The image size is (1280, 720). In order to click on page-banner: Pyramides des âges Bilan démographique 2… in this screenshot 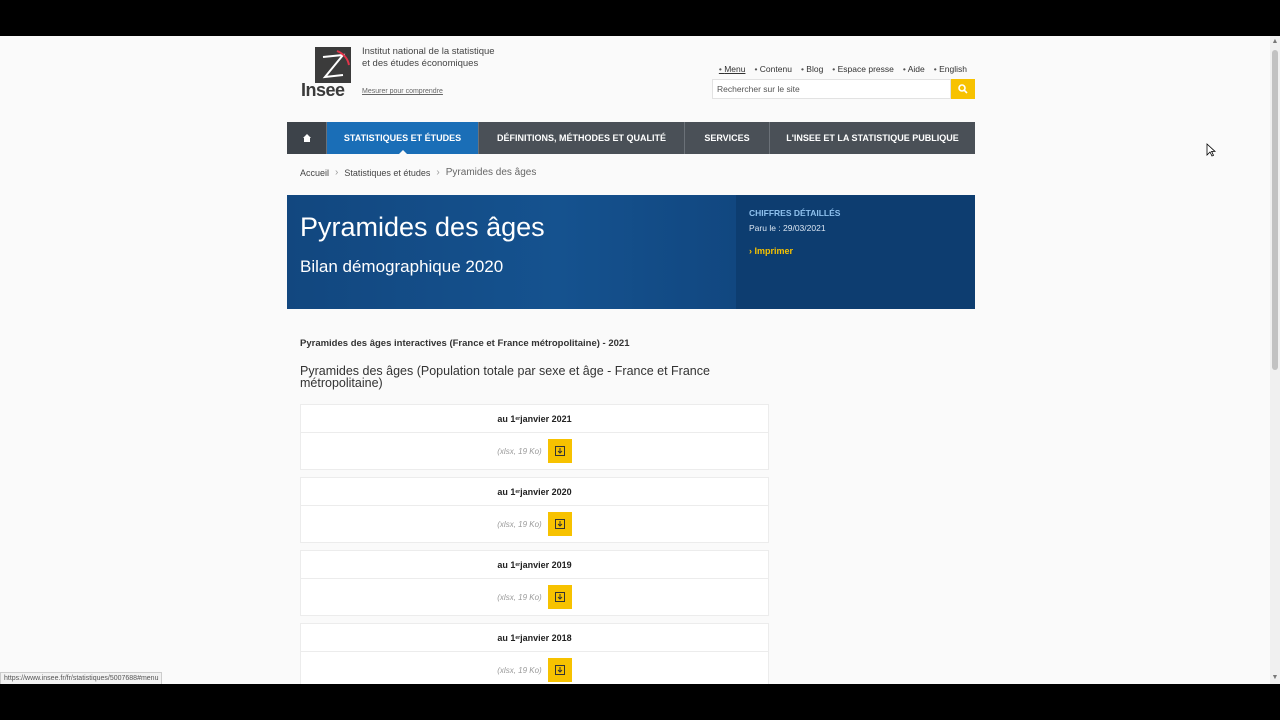, I will do `click(631, 252)`.